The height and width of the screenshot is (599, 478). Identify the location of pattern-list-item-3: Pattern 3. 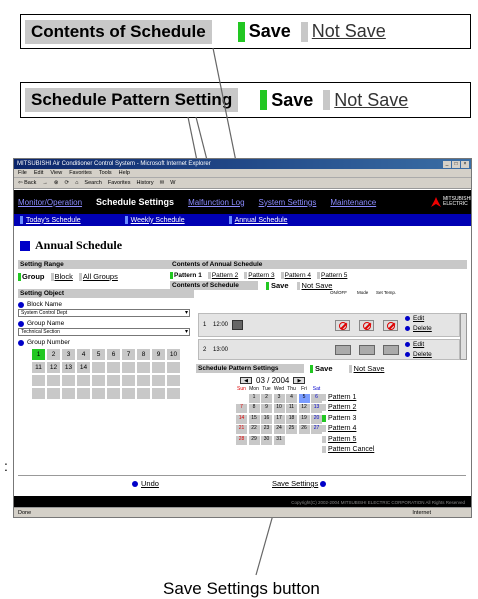
(348, 418).